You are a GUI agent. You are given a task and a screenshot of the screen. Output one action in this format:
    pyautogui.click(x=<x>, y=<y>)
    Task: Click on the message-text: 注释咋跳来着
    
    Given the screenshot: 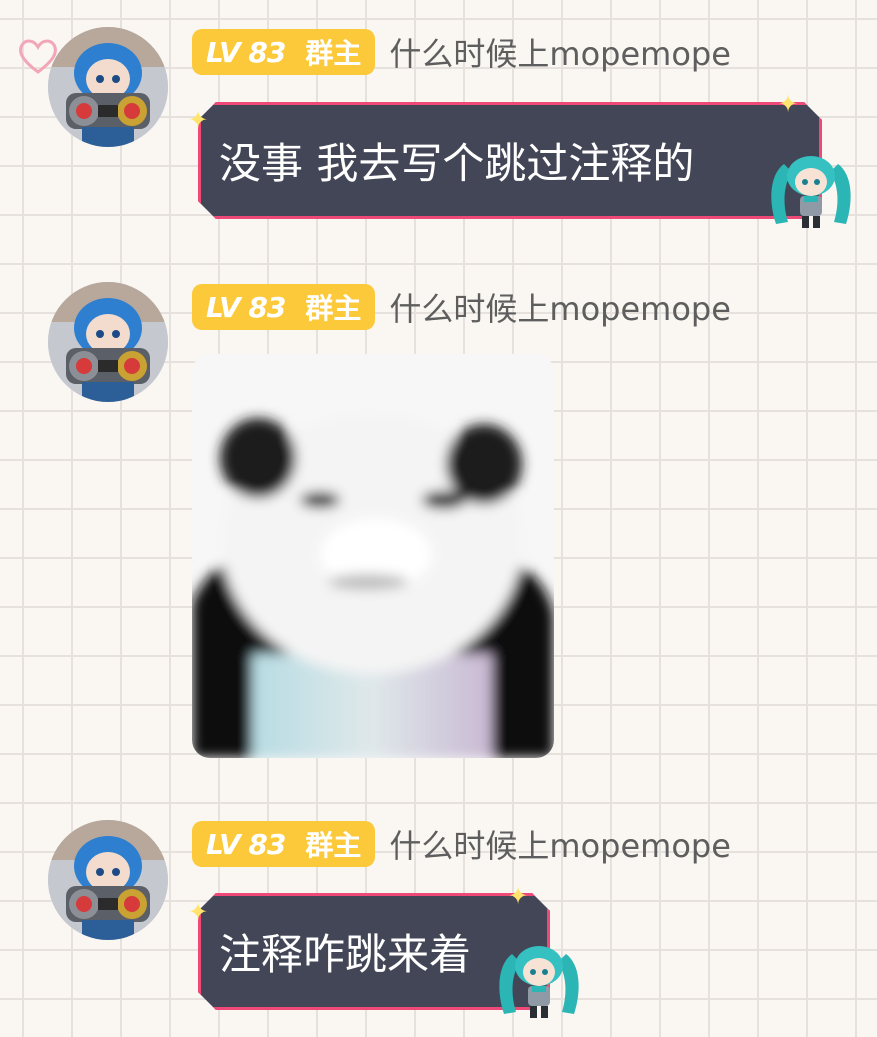 What is the action you would take?
    pyautogui.click(x=345, y=954)
    